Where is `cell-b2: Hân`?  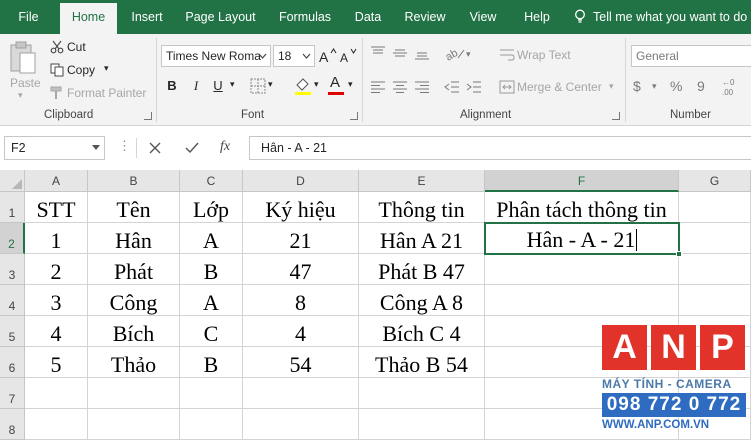 cell-b2: Hân is located at coordinates (134, 238).